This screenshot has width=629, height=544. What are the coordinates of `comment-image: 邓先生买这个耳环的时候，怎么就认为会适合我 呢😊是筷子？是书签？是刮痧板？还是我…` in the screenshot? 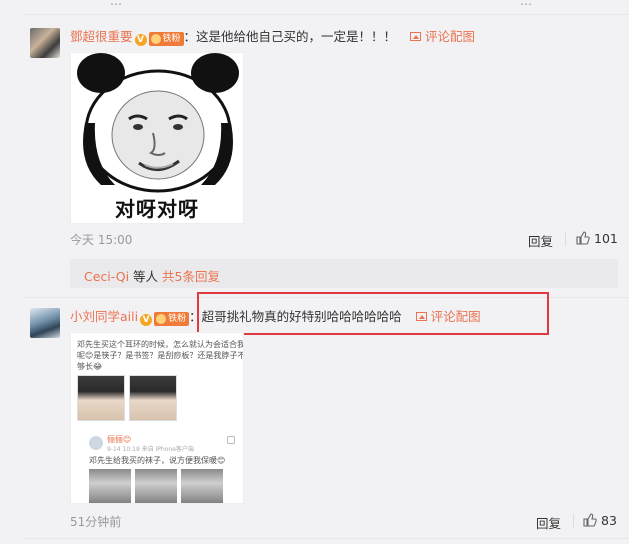 It's located at (157, 418).